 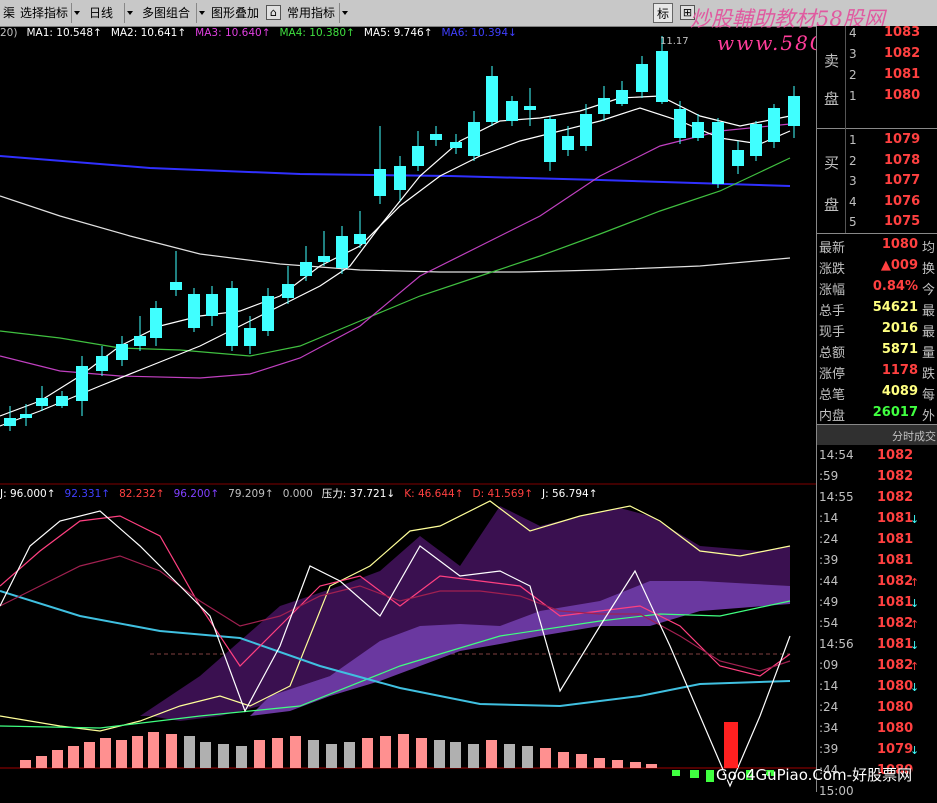 I want to click on level-price: 1076, so click(x=902, y=201).